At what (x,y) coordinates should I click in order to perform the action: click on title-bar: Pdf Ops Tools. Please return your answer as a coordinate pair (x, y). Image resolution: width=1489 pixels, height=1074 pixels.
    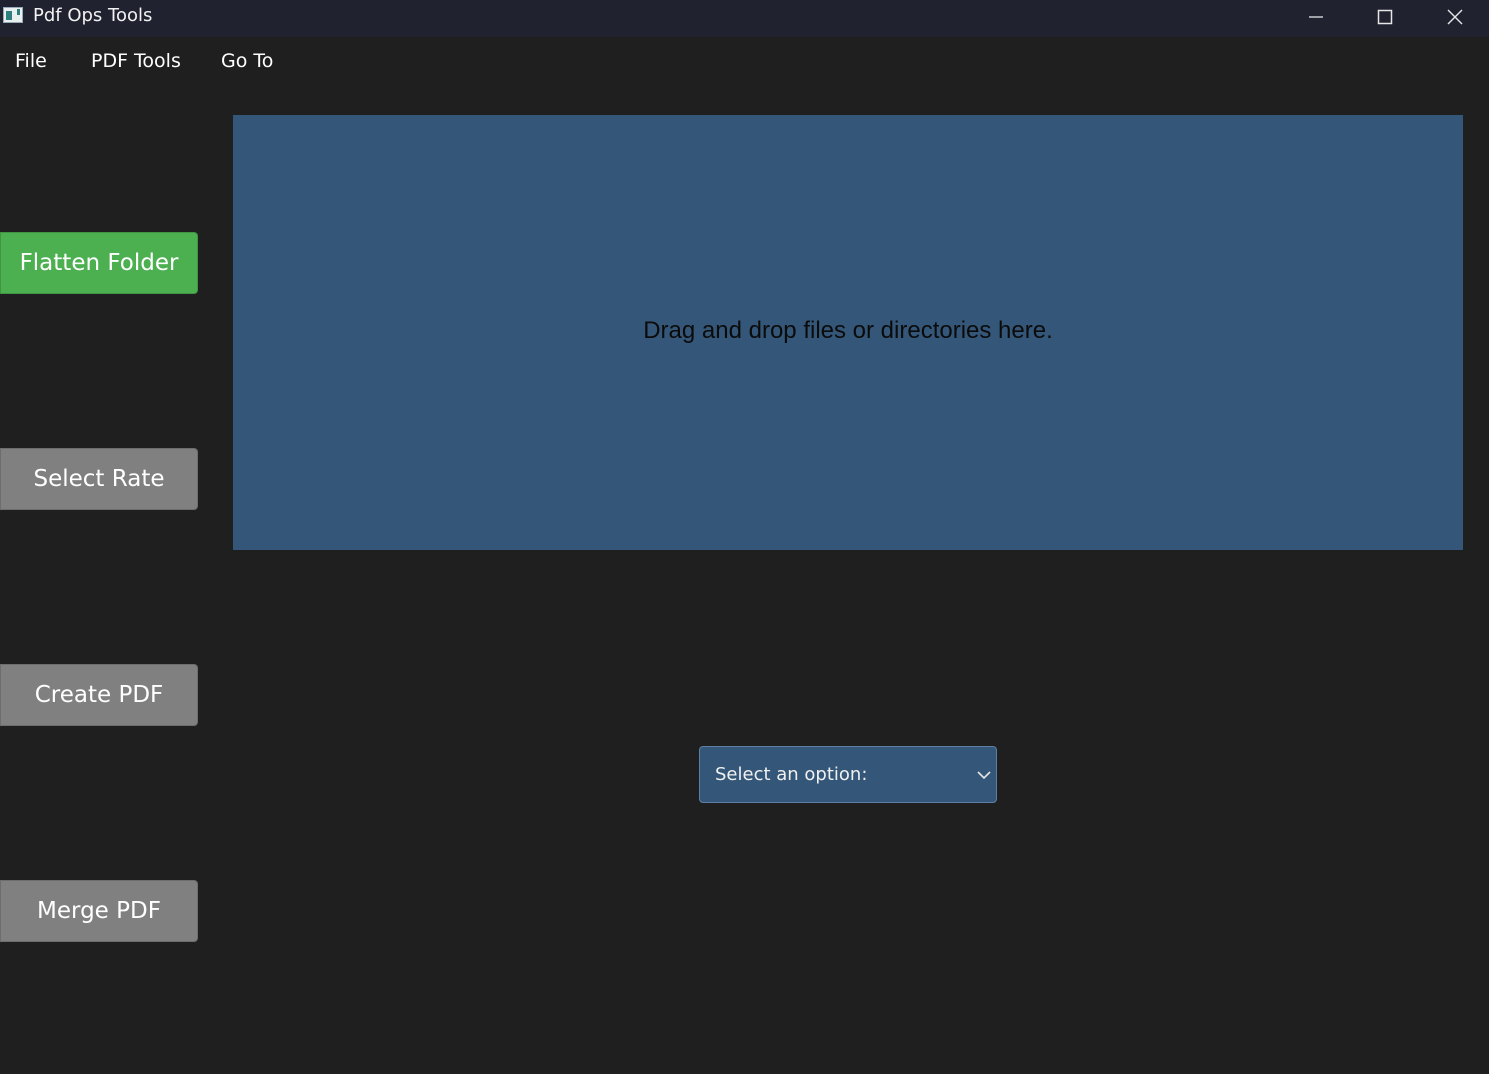
    Looking at the image, I should click on (744, 18).